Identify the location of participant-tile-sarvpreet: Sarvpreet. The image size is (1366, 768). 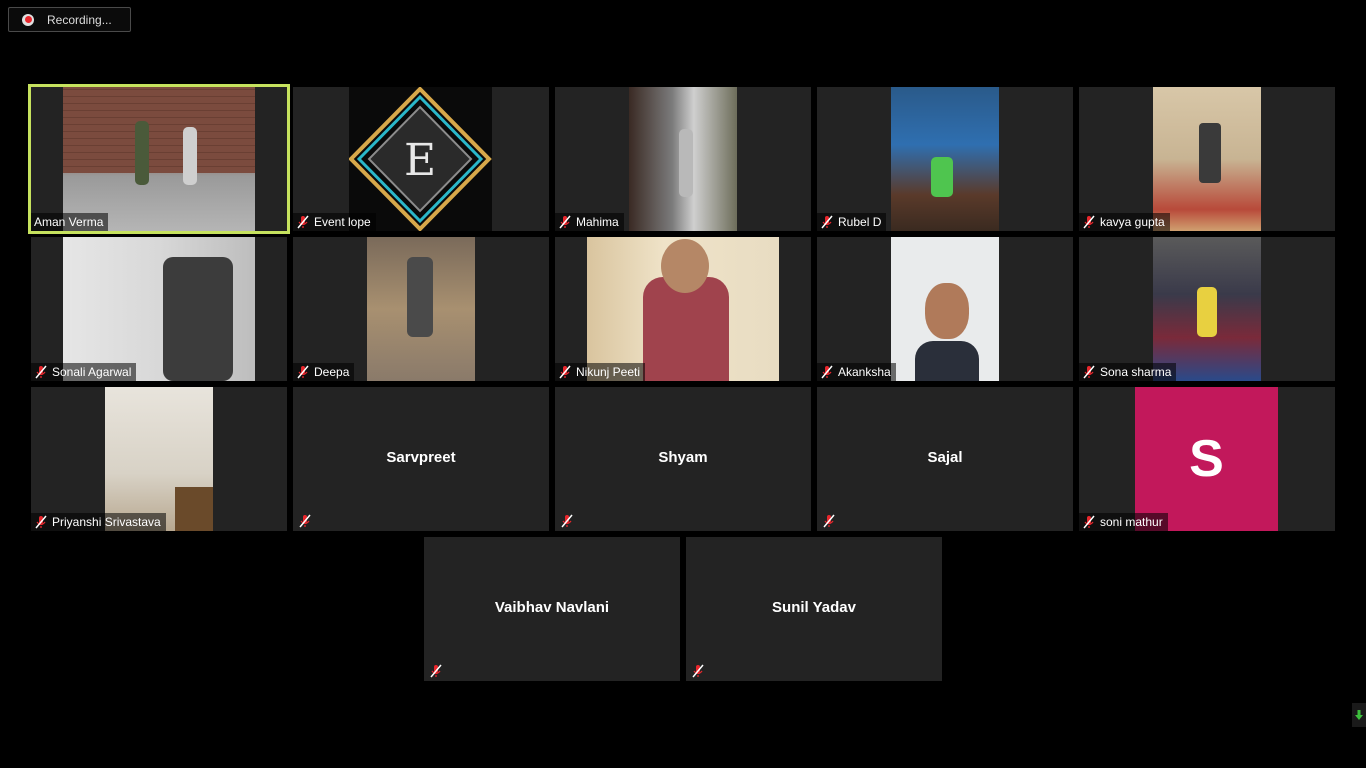
(421, 459).